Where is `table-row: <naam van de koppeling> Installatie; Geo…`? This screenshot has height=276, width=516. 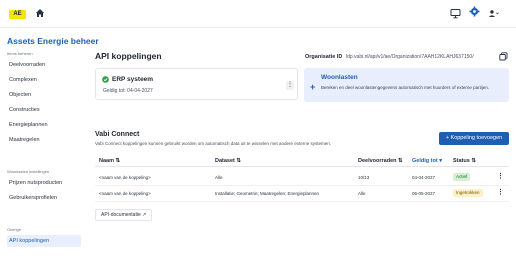
table-row: <naam van de koppeling> Installatie; Geo… is located at coordinates (302, 194).